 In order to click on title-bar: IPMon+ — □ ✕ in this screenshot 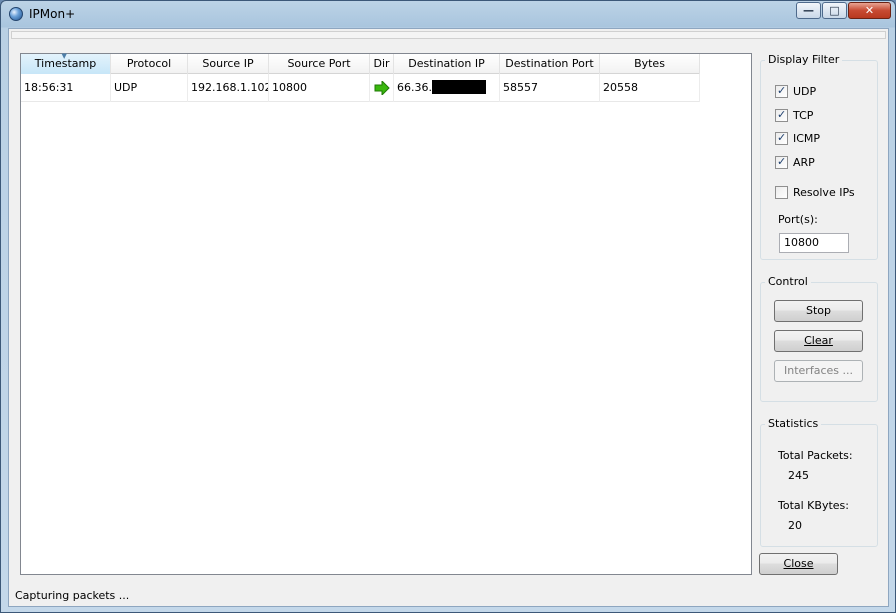, I will do `click(448, 14)`.